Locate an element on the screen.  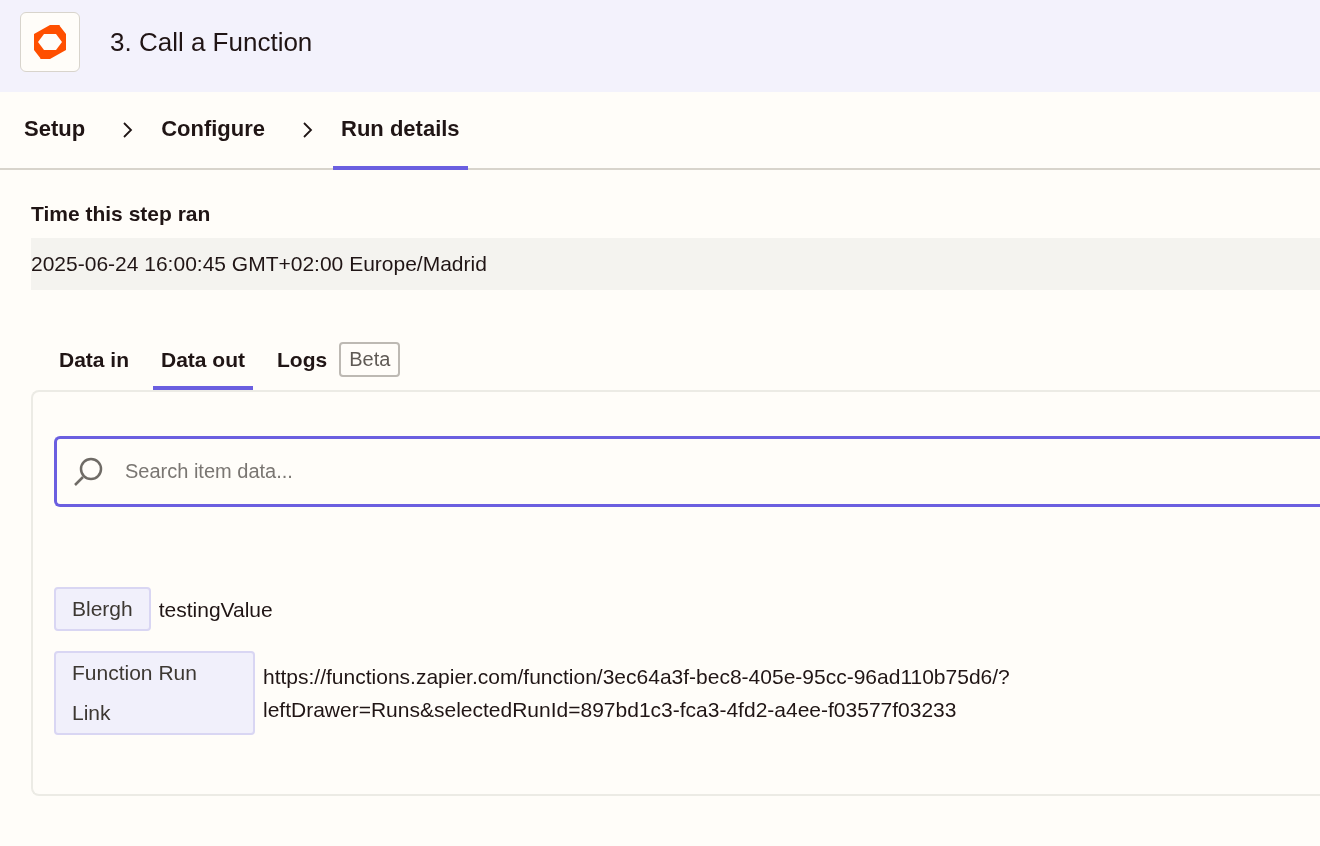
field-key: Function Run Link is located at coordinates (154, 693).